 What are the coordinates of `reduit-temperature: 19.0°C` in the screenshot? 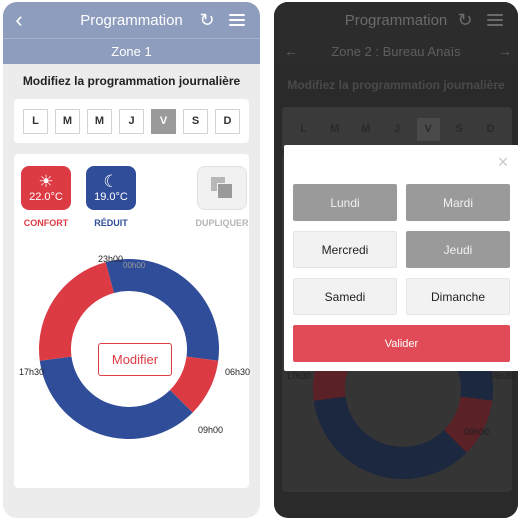 It's located at (111, 197).